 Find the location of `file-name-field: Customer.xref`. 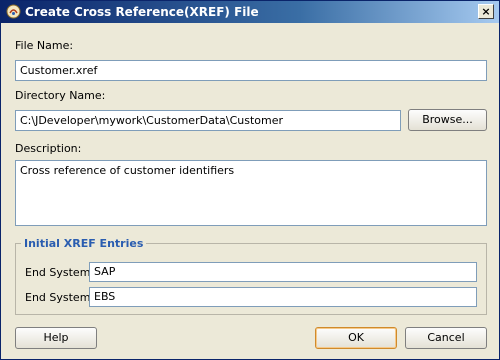

file-name-field: Customer.xref is located at coordinates (251, 70).